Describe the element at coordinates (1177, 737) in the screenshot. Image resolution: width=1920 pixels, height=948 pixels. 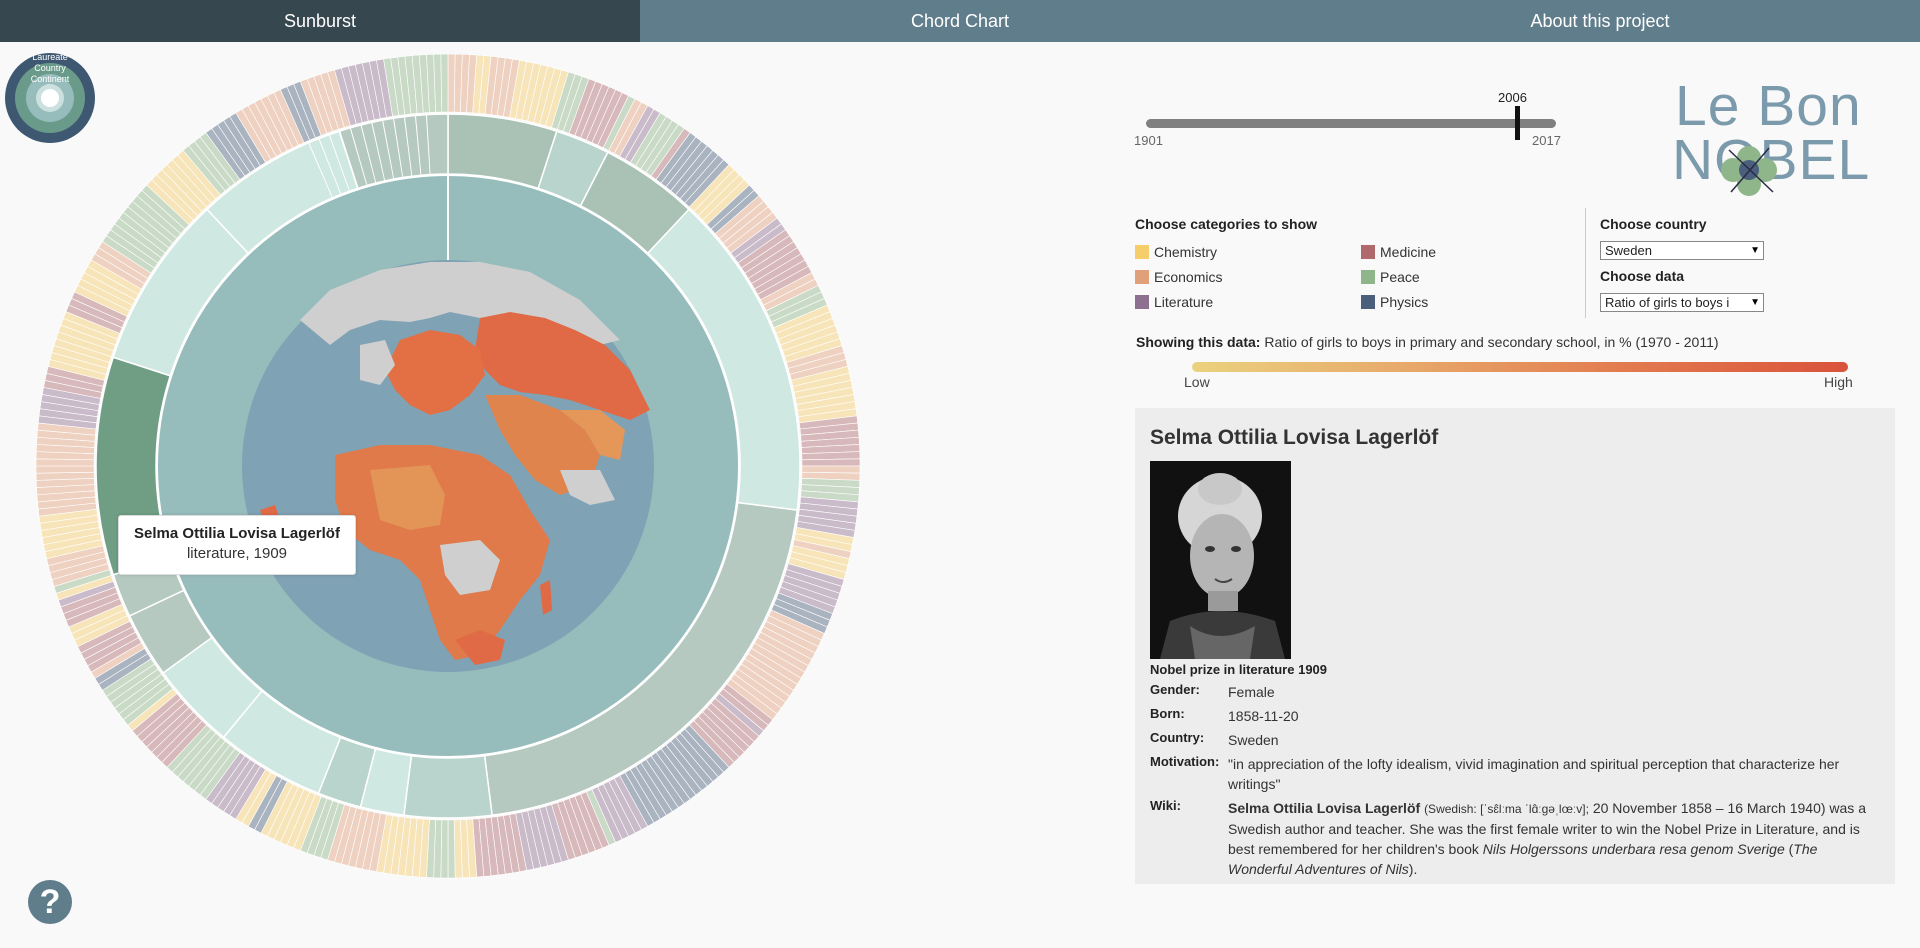
I see `country-key: Country:` at that location.